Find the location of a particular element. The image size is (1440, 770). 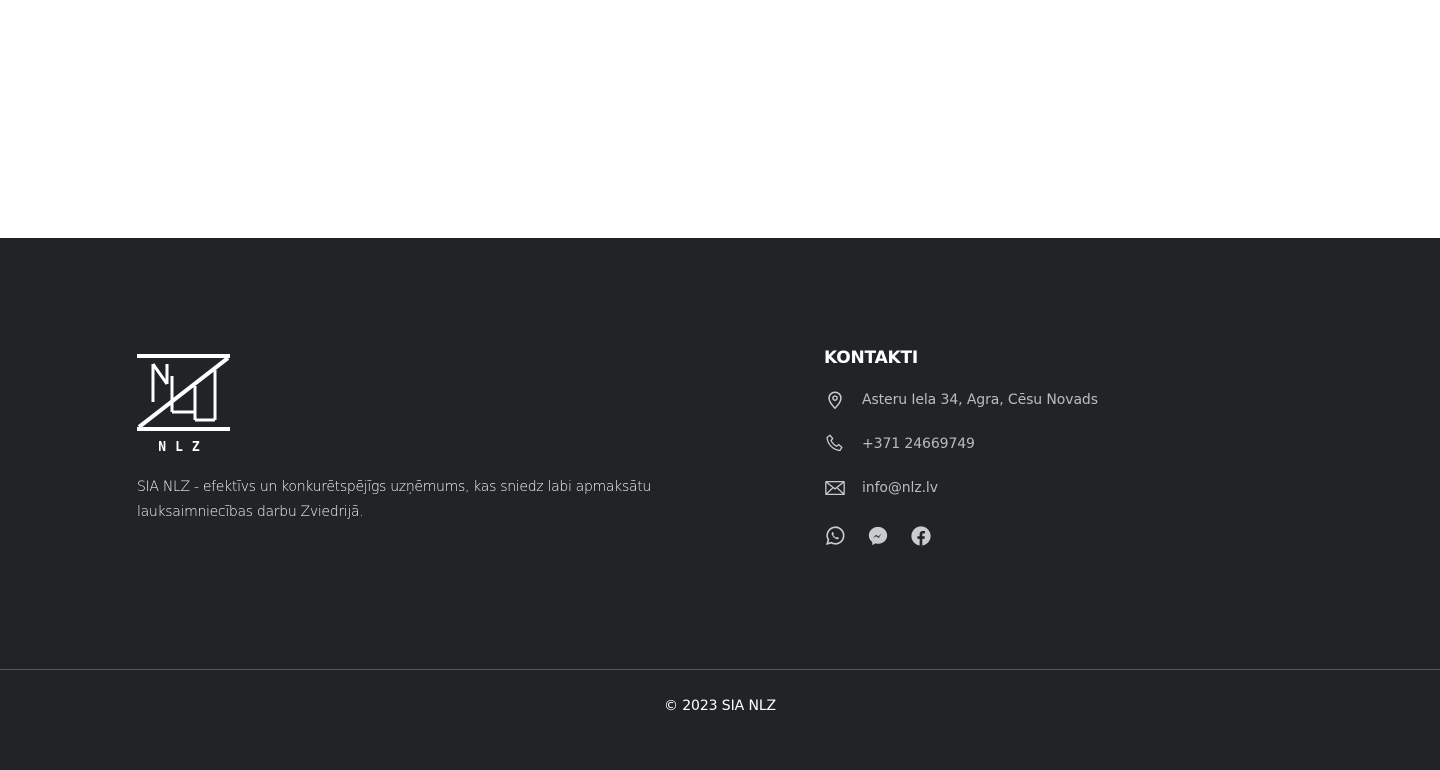

email-link: info@nlz.lv is located at coordinates (900, 488).